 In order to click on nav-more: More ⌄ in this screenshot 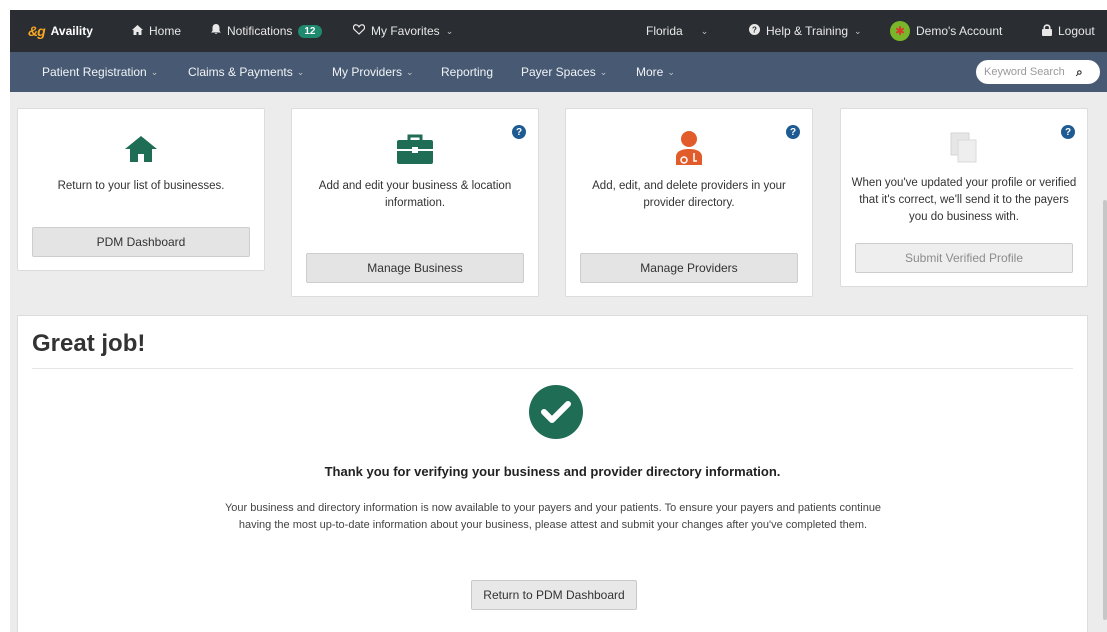, I will do `click(655, 72)`.